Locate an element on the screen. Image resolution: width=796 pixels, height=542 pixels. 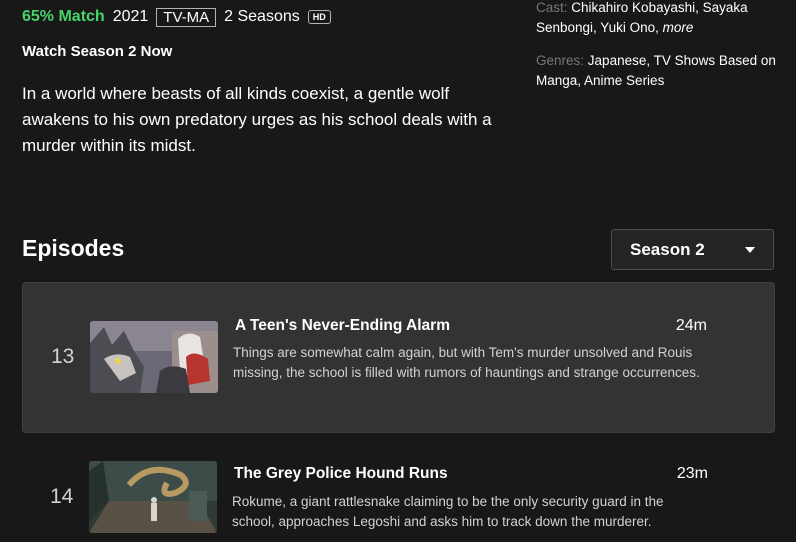
episode-13-thumbnail-art is located at coordinates (154, 357).